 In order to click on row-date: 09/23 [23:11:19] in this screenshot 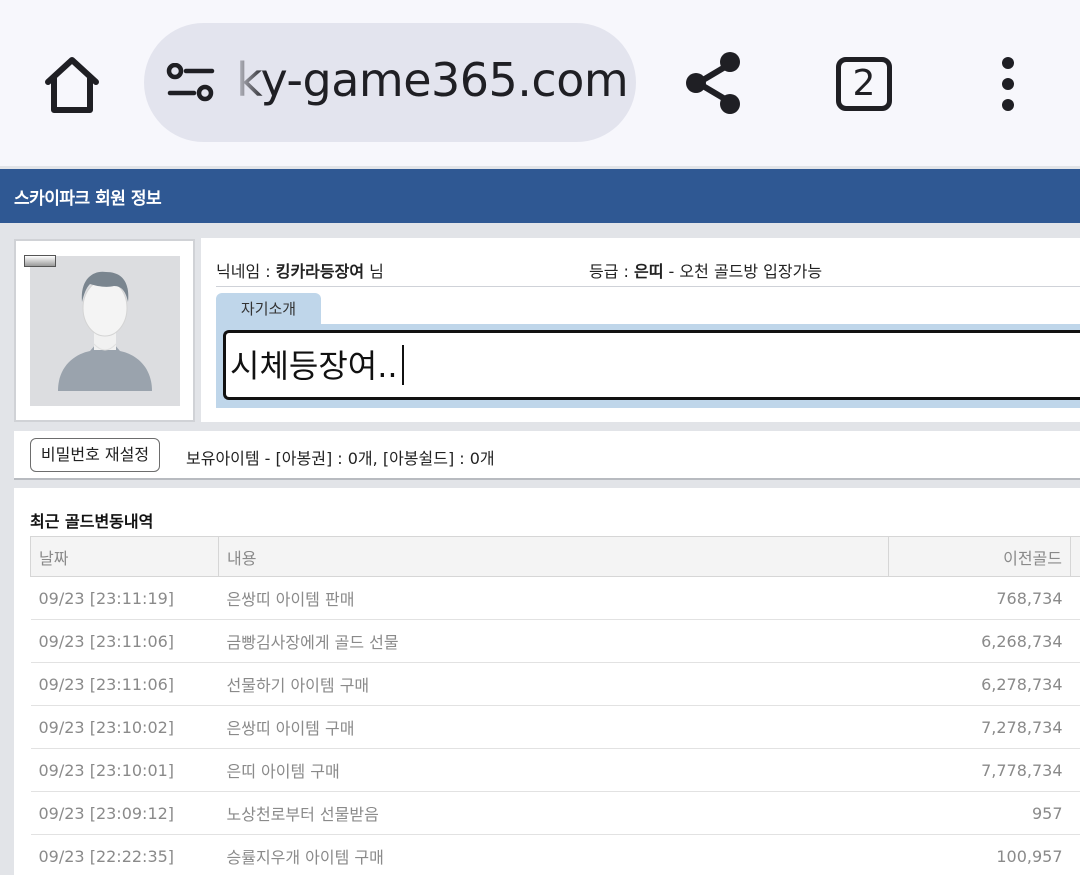, I will do `click(124, 598)`.